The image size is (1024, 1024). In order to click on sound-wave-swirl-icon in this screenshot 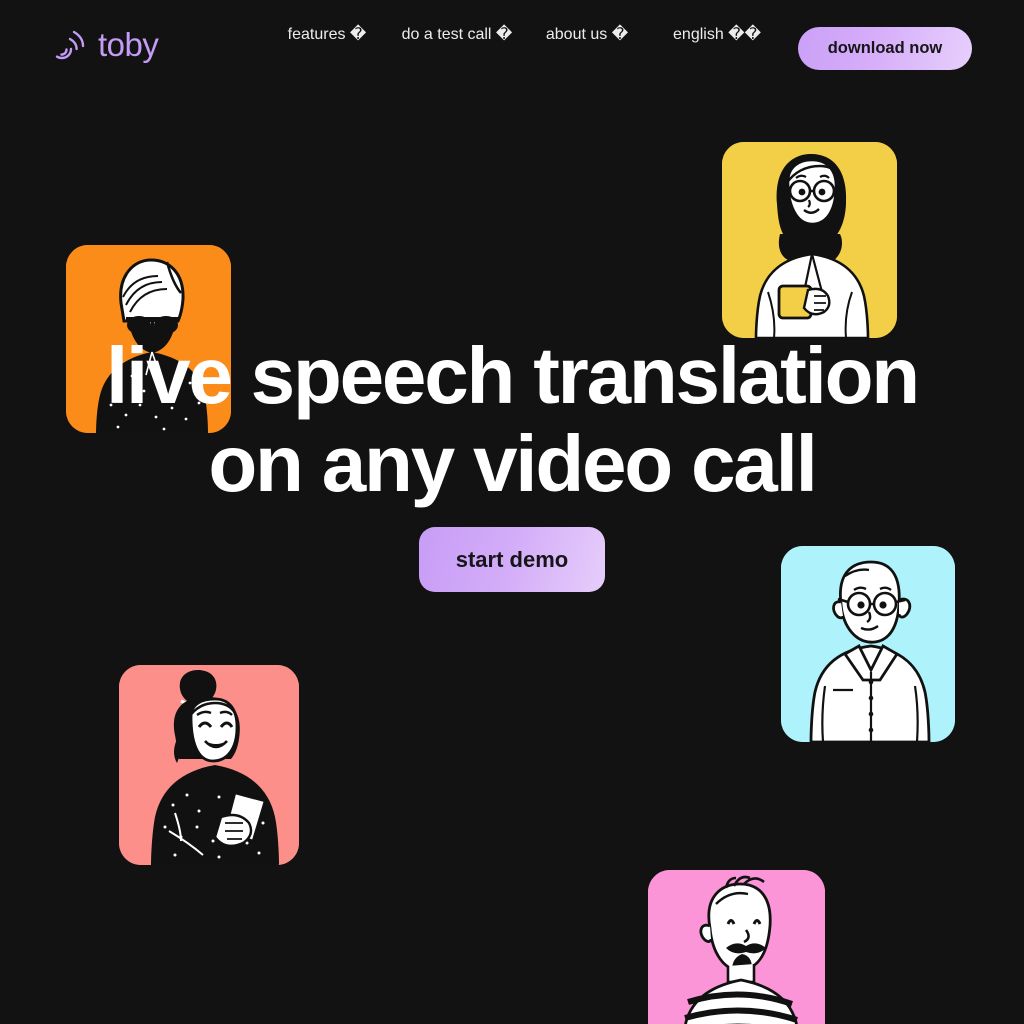, I will do `click(70, 45)`.